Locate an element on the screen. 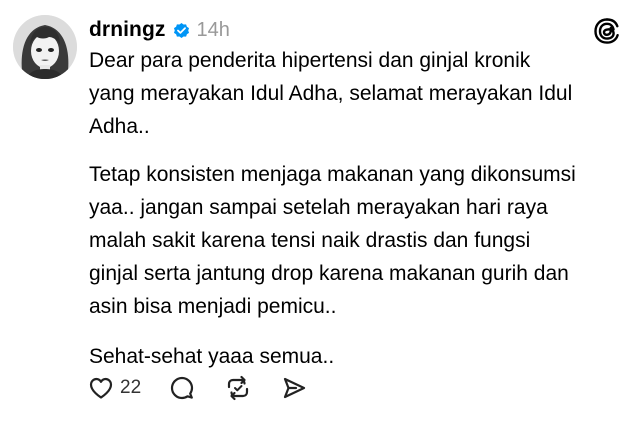 This screenshot has width=640, height=424. like-count: 22 is located at coordinates (131, 387).